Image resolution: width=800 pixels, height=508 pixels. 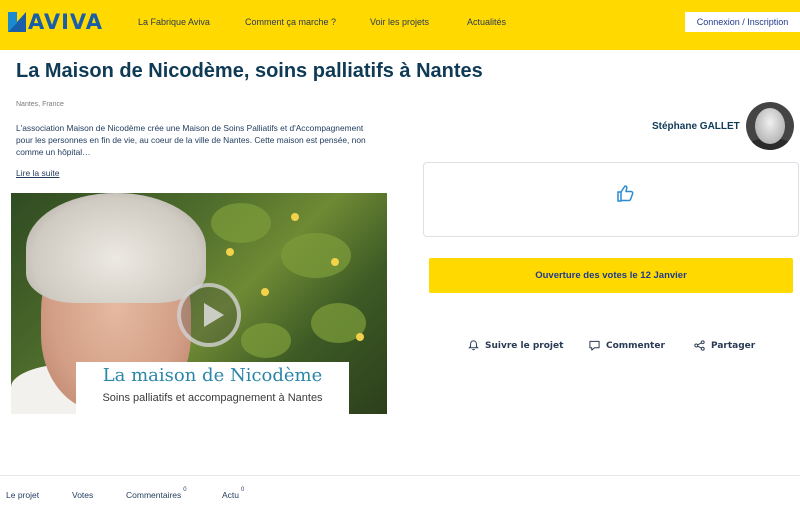 I want to click on votes-opening-button: Ouverture des votes le 12 Janvier, so click(x=611, y=275).